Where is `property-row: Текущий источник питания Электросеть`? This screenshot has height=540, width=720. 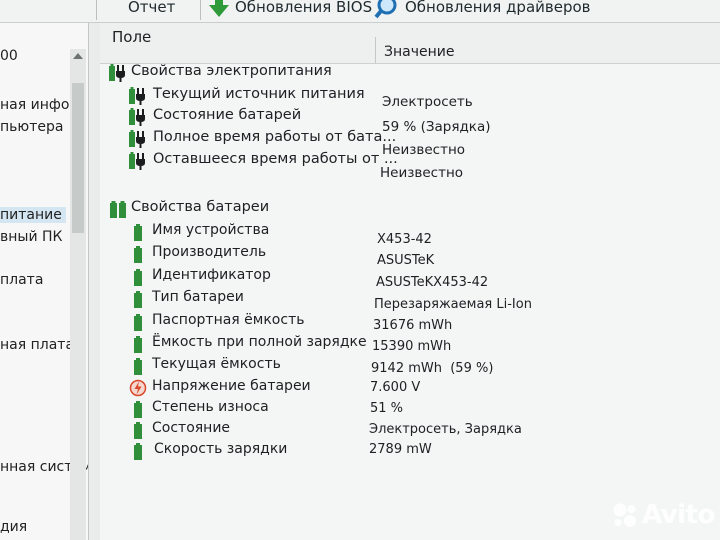
property-row: Текущий источник питания Электросеть is located at coordinates (410, 98).